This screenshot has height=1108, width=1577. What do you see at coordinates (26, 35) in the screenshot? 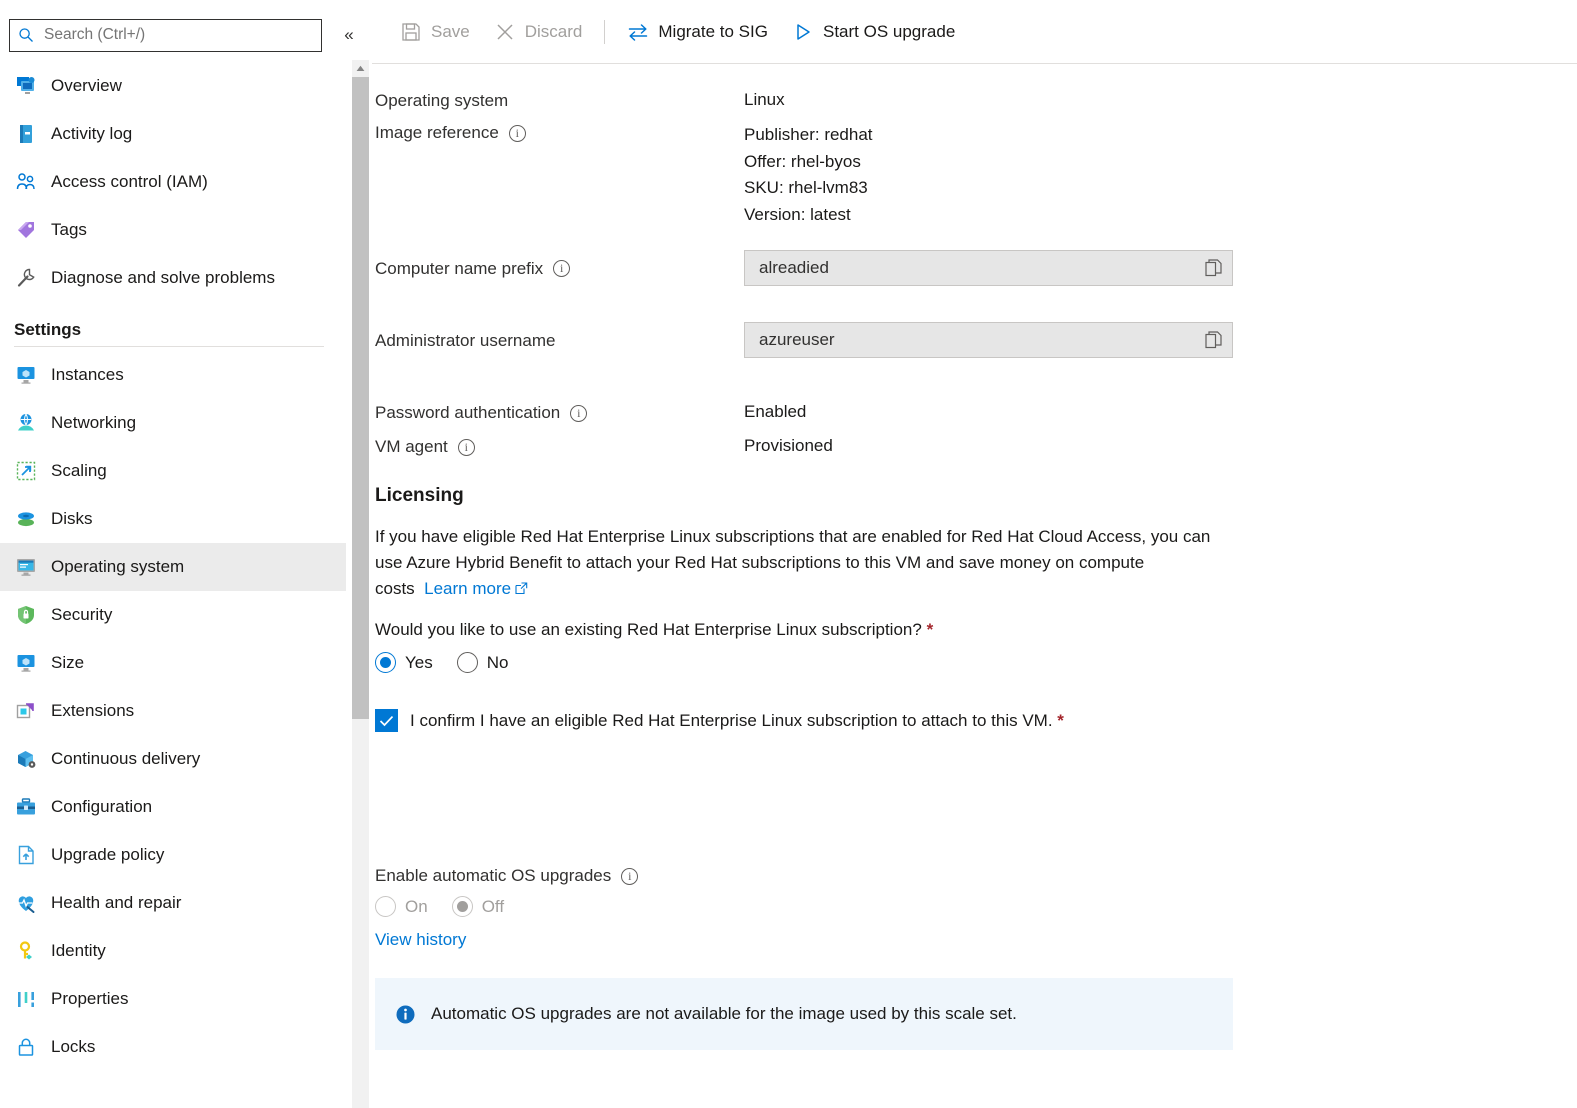
I see `search-icon` at bounding box center [26, 35].